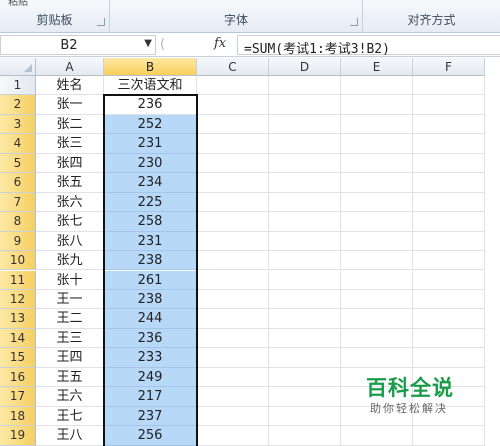  I want to click on cell-c12, so click(233, 299).